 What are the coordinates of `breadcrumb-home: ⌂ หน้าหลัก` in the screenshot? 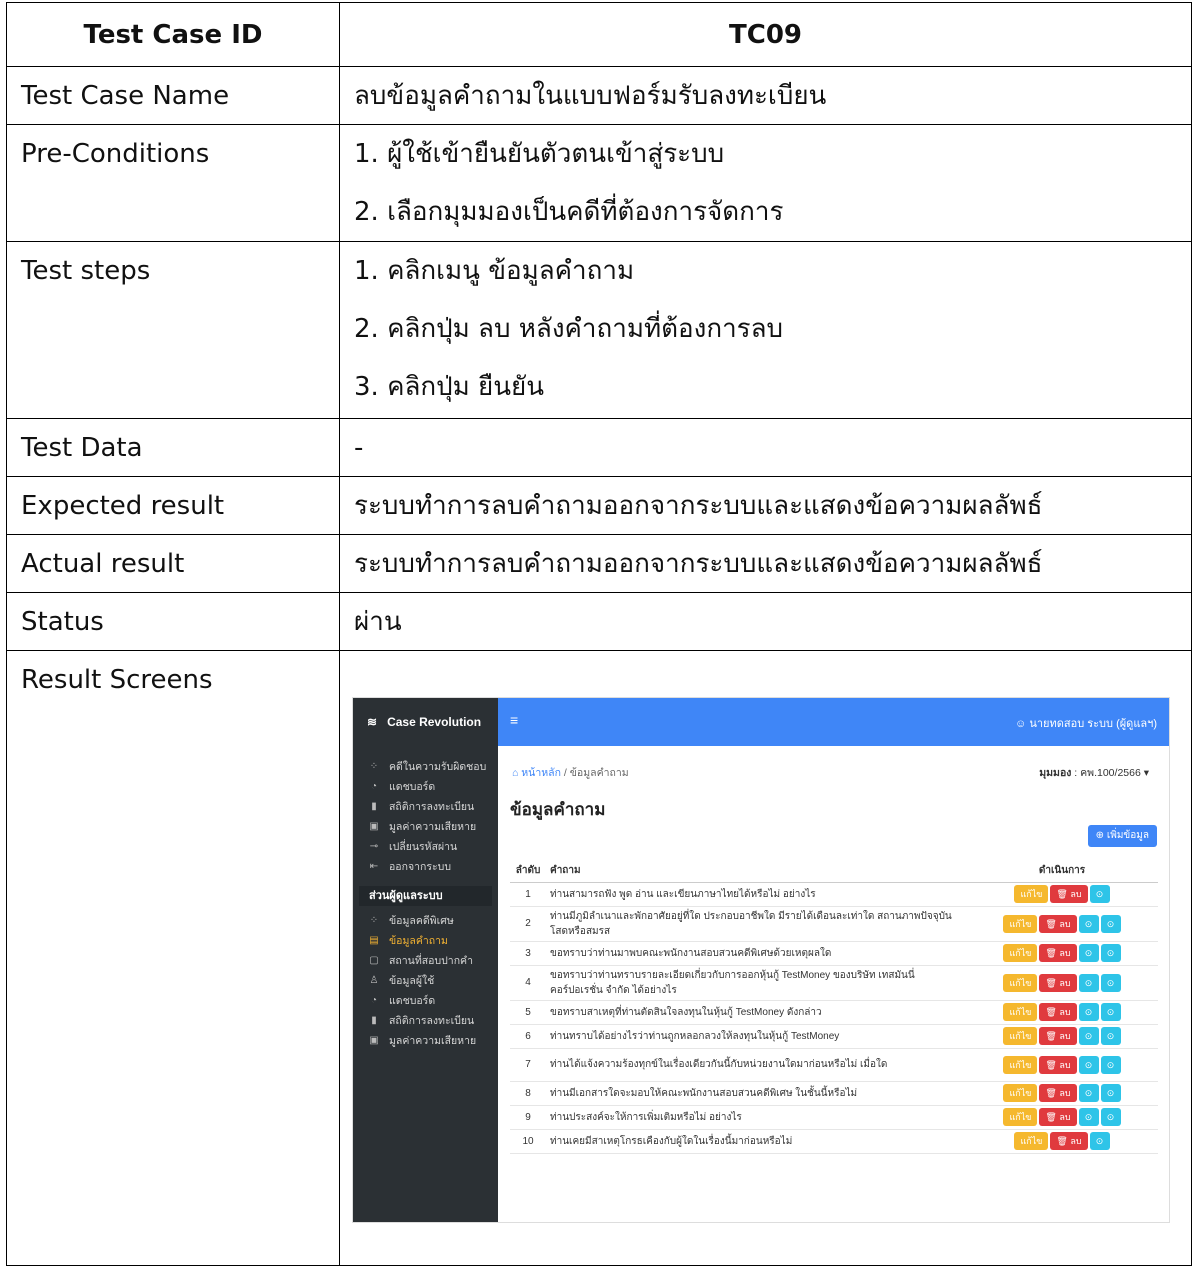 It's located at (536, 773).